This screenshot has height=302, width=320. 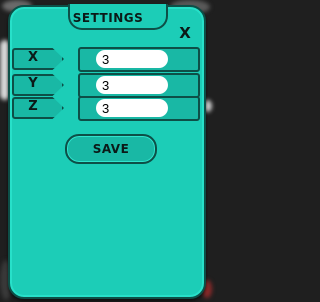 What do you see at coordinates (132, 85) in the screenshot?
I see `y-input` at bounding box center [132, 85].